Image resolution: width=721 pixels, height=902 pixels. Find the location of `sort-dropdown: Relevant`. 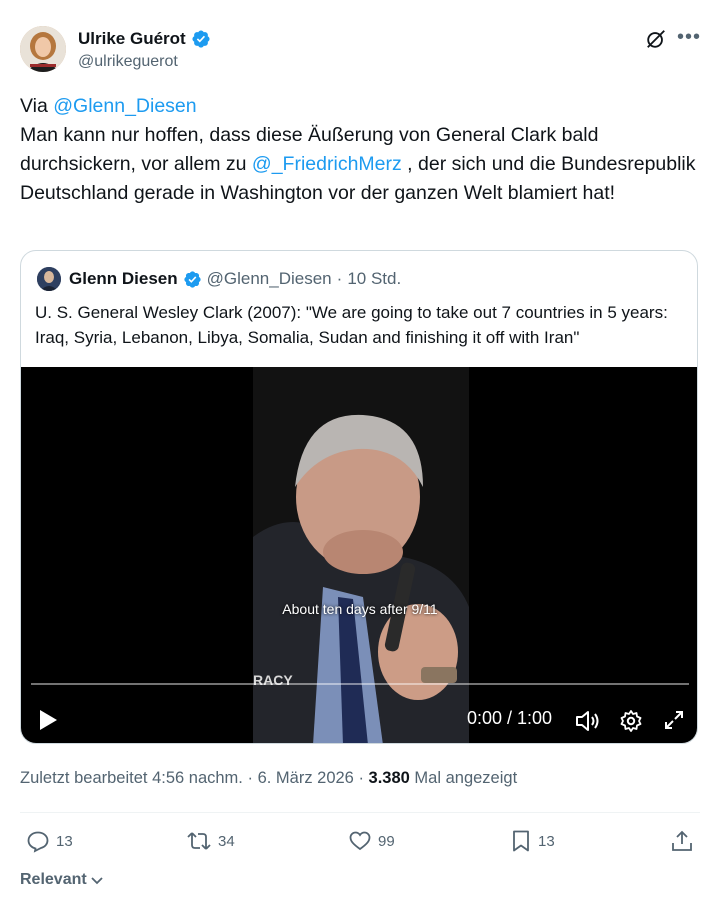

sort-dropdown: Relevant is located at coordinates (62, 880).